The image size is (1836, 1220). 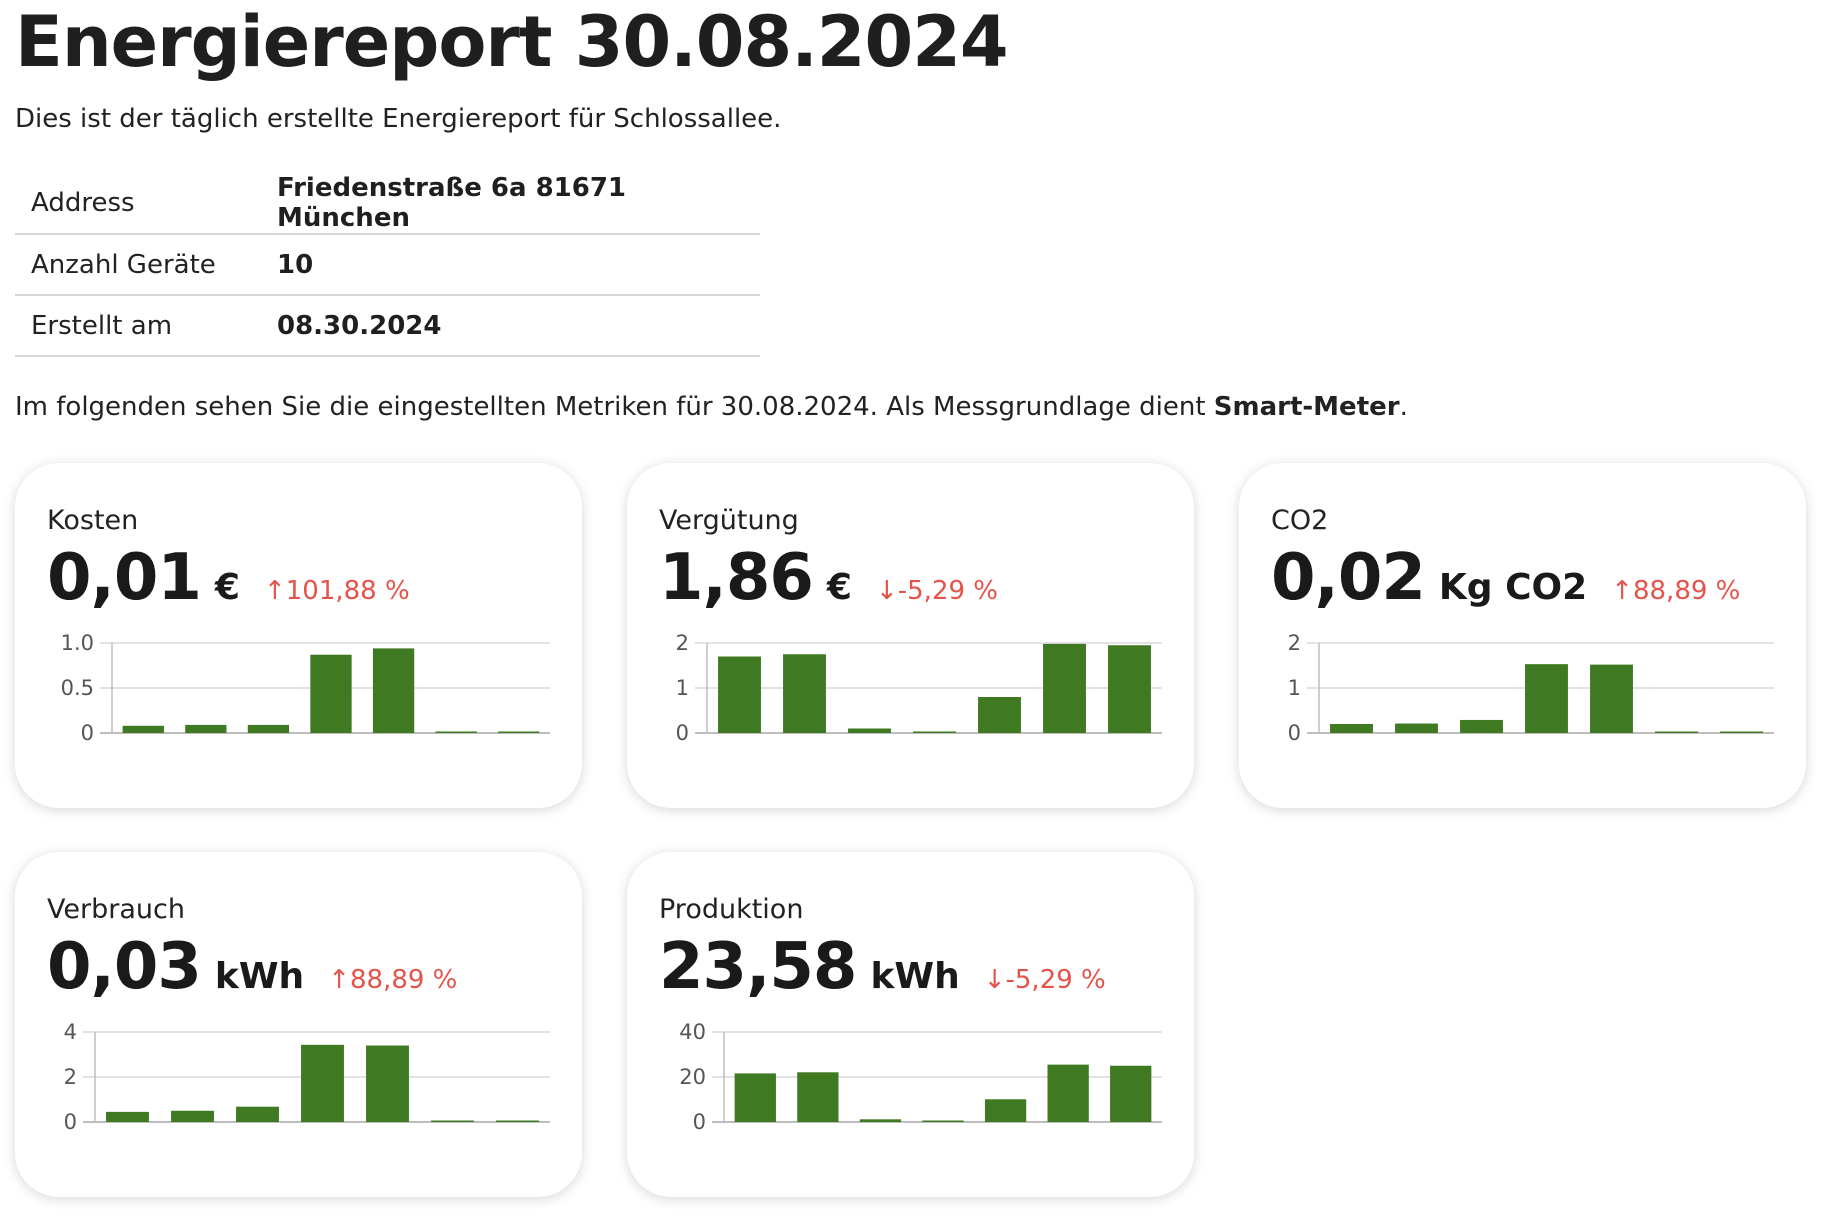 I want to click on bar-chart: 0 2 4, so click(x=307, y=1078).